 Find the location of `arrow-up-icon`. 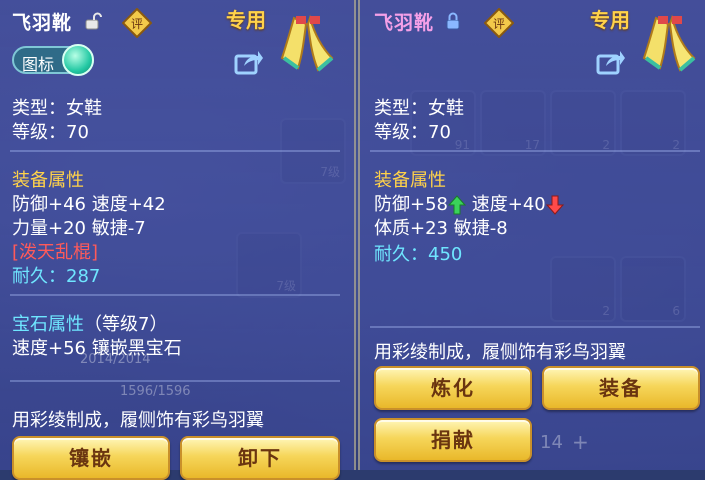

arrow-up-icon is located at coordinates (457, 205).